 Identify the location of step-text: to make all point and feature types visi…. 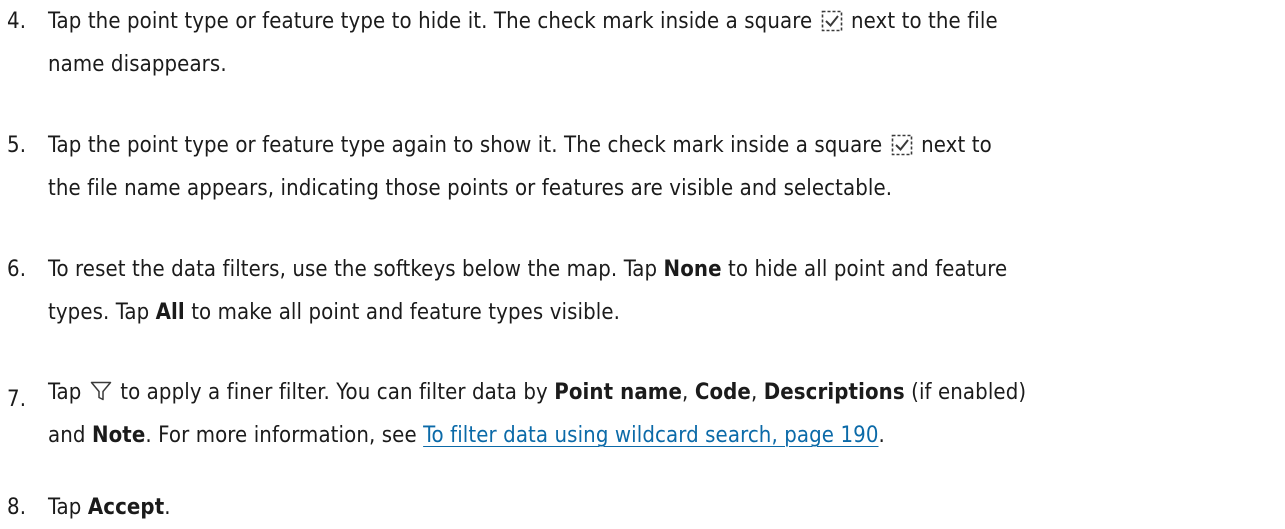
(402, 312).